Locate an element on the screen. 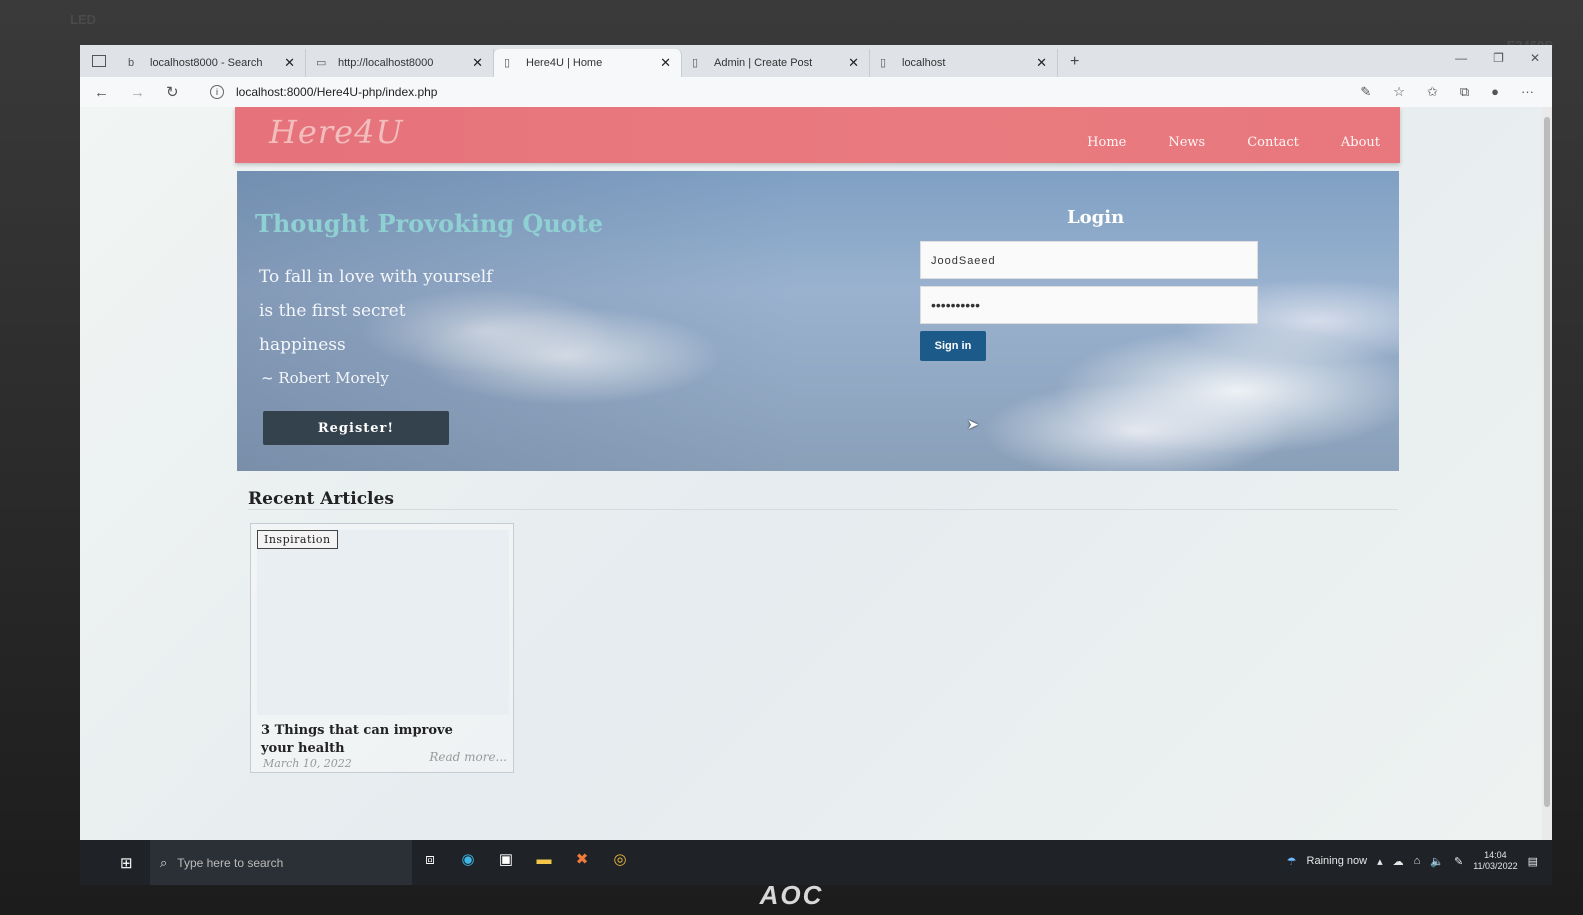  article-date: March 10, 2022 is located at coordinates (307, 763).